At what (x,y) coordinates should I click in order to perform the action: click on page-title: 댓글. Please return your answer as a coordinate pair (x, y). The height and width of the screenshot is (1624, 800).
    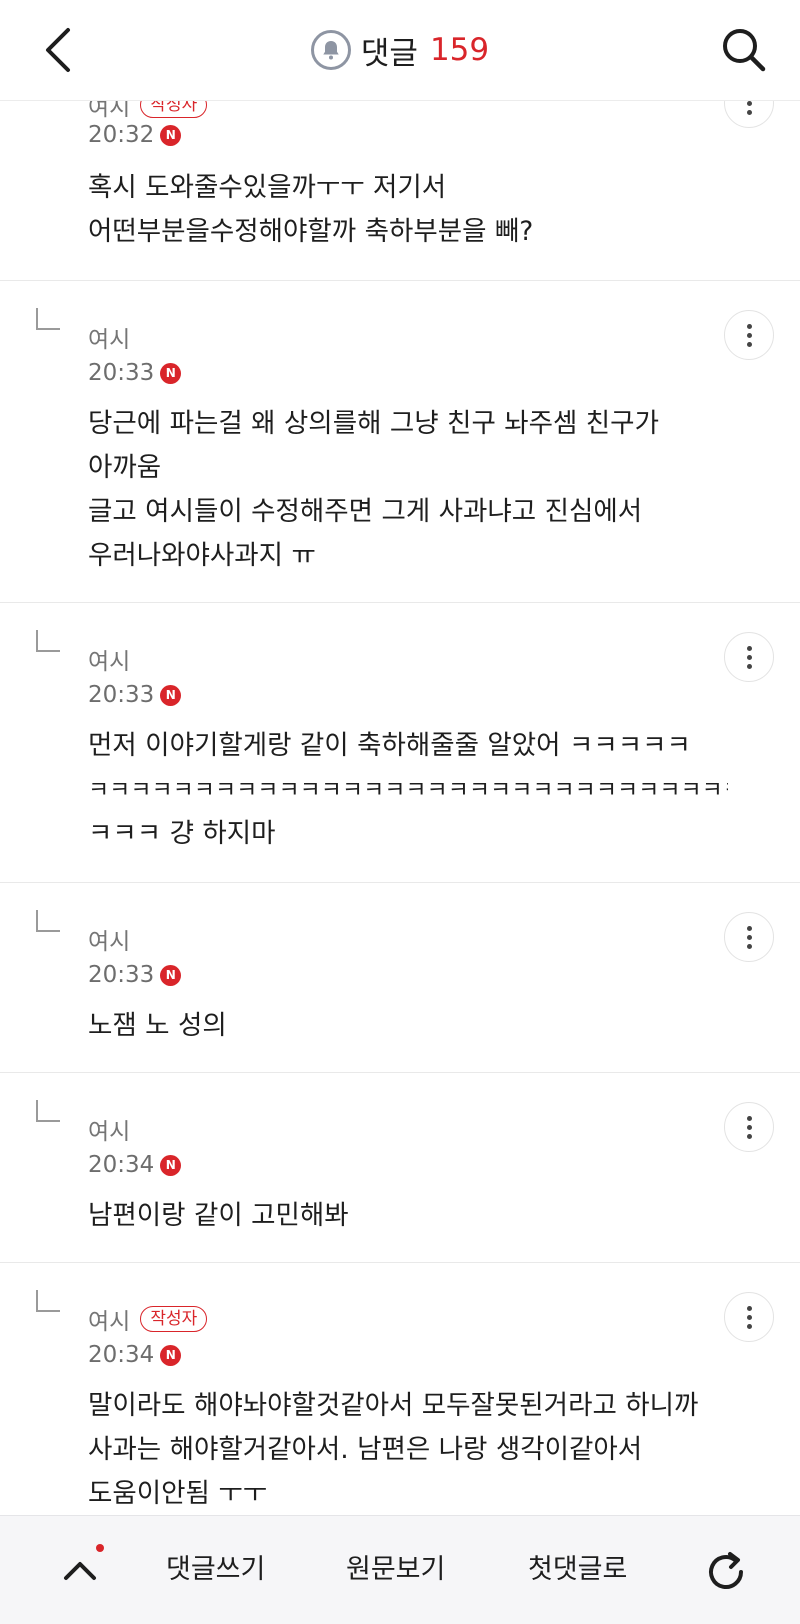
    Looking at the image, I should click on (389, 53).